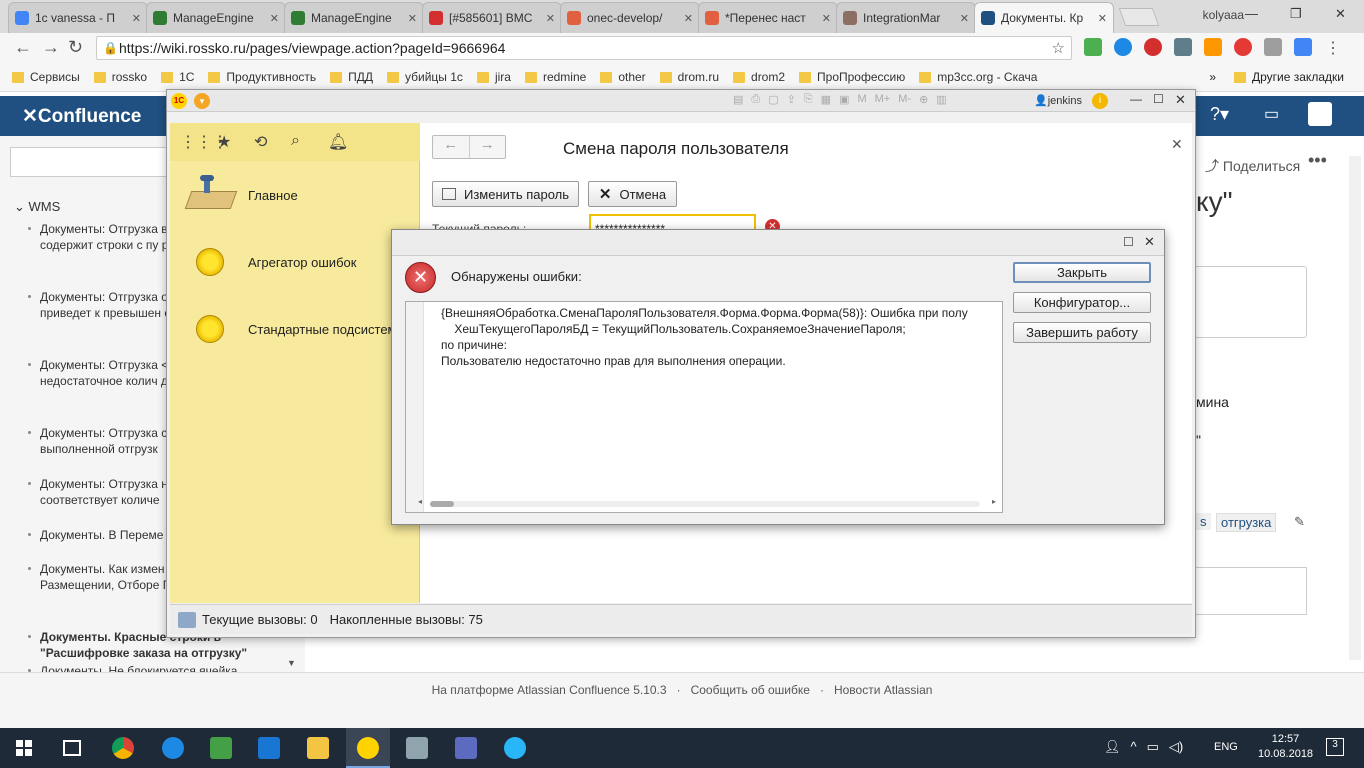  What do you see at coordinates (1303, 47) in the screenshot?
I see `translate-icon` at bounding box center [1303, 47].